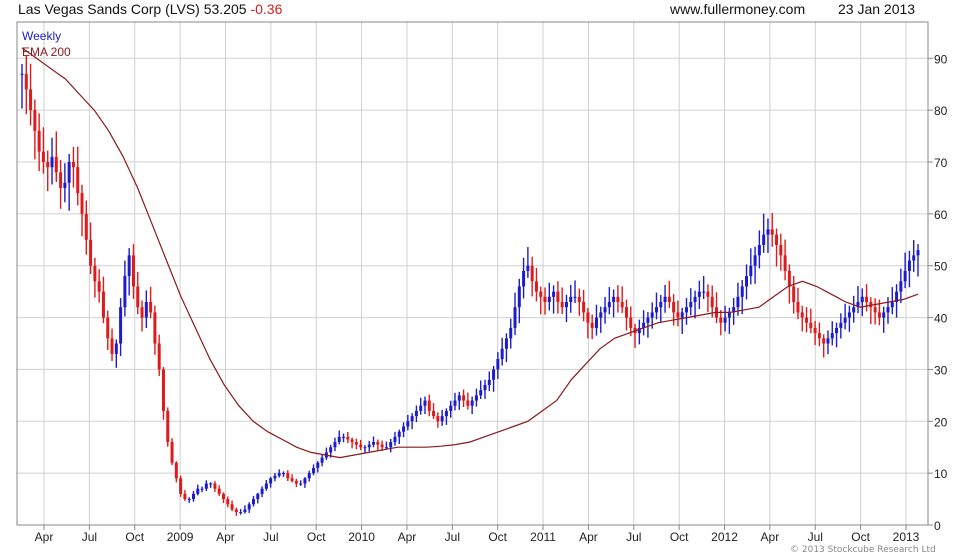 This screenshot has width=980, height=560. I want to click on copyright-credit: © 2013 Stockcube Research Ltd, so click(863, 550).